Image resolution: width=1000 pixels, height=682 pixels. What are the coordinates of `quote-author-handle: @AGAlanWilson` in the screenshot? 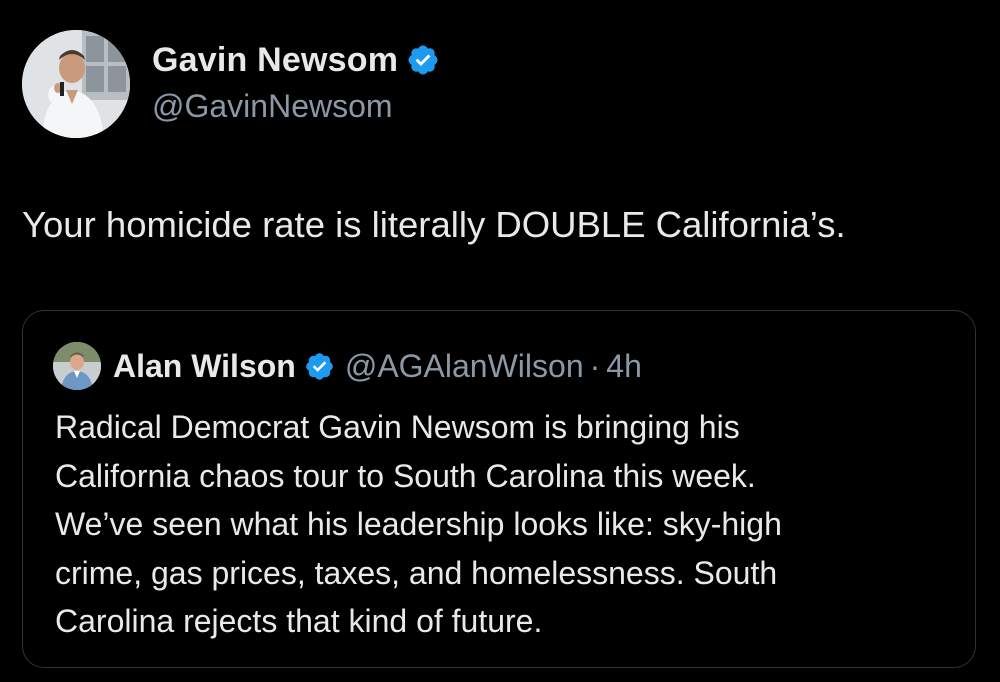 It's located at (464, 366).